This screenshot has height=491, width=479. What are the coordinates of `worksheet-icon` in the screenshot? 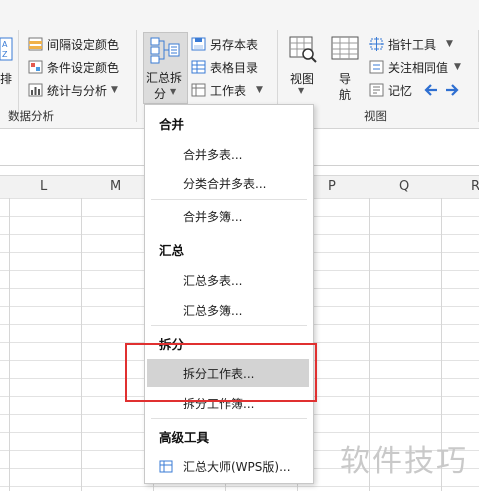 It's located at (198, 90).